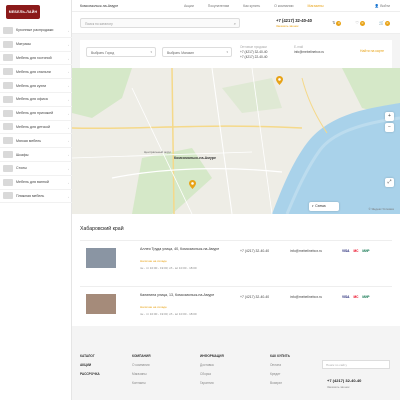 Image resolution: width=400 pixels, height=400 pixels. I want to click on cart-button: 🛒 0, so click(384, 23).